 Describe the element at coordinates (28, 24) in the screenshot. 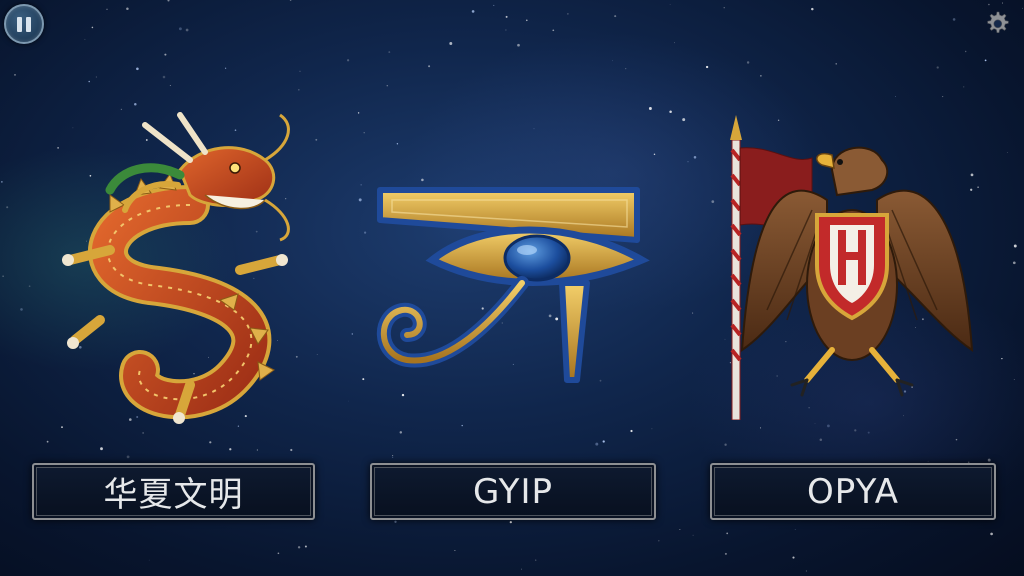

I see `pause-icon-bar` at that location.